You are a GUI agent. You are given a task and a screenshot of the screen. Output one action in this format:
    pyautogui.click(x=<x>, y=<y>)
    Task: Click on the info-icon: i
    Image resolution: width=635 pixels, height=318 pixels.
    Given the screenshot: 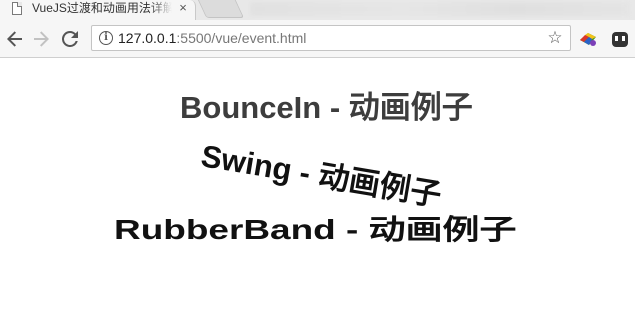 What is the action you would take?
    pyautogui.click(x=106, y=38)
    